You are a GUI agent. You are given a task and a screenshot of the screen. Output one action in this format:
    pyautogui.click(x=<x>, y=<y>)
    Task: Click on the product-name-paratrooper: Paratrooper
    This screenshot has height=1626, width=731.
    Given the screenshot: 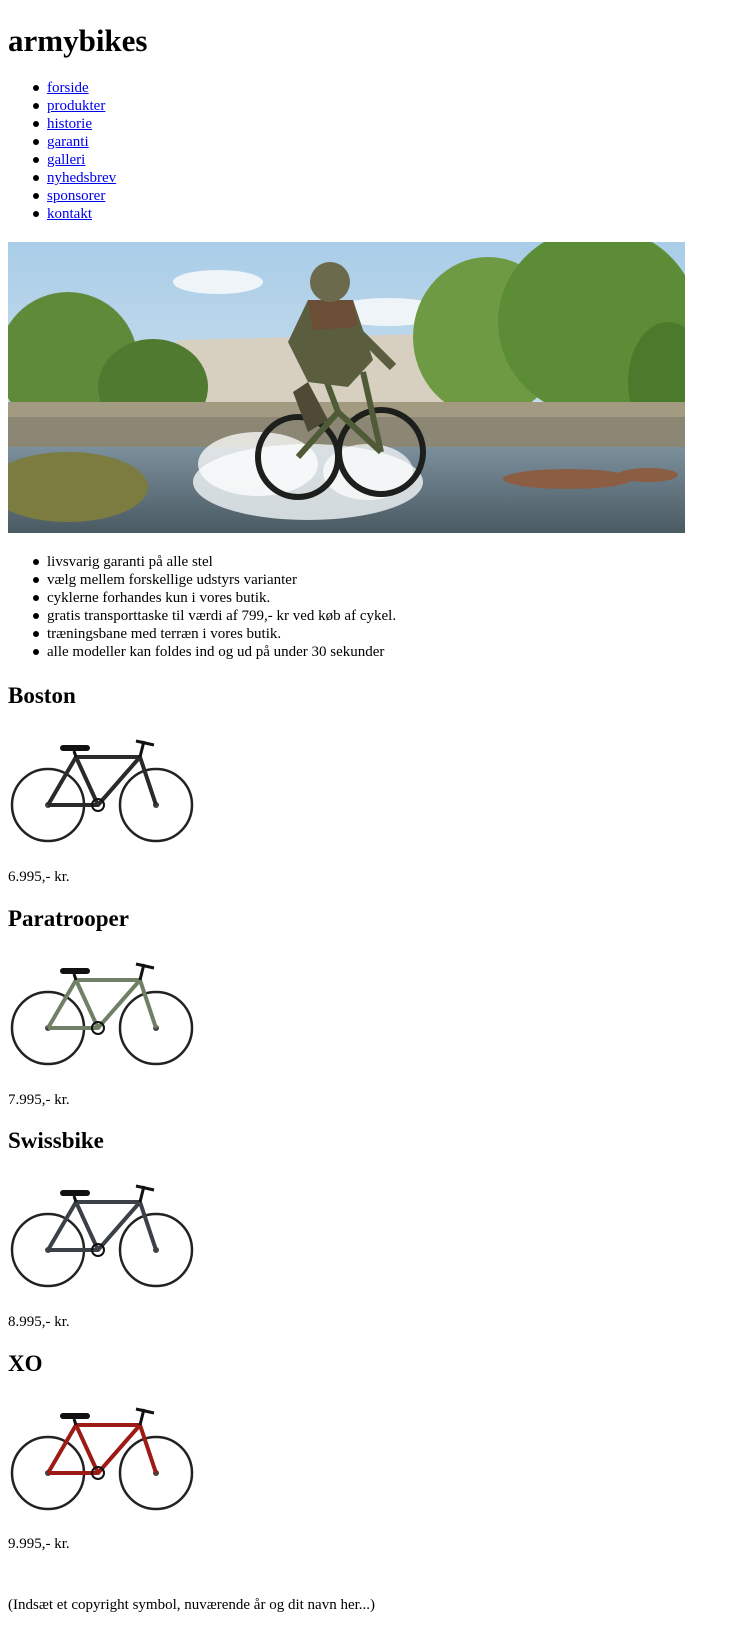 What is the action you would take?
    pyautogui.click(x=68, y=918)
    